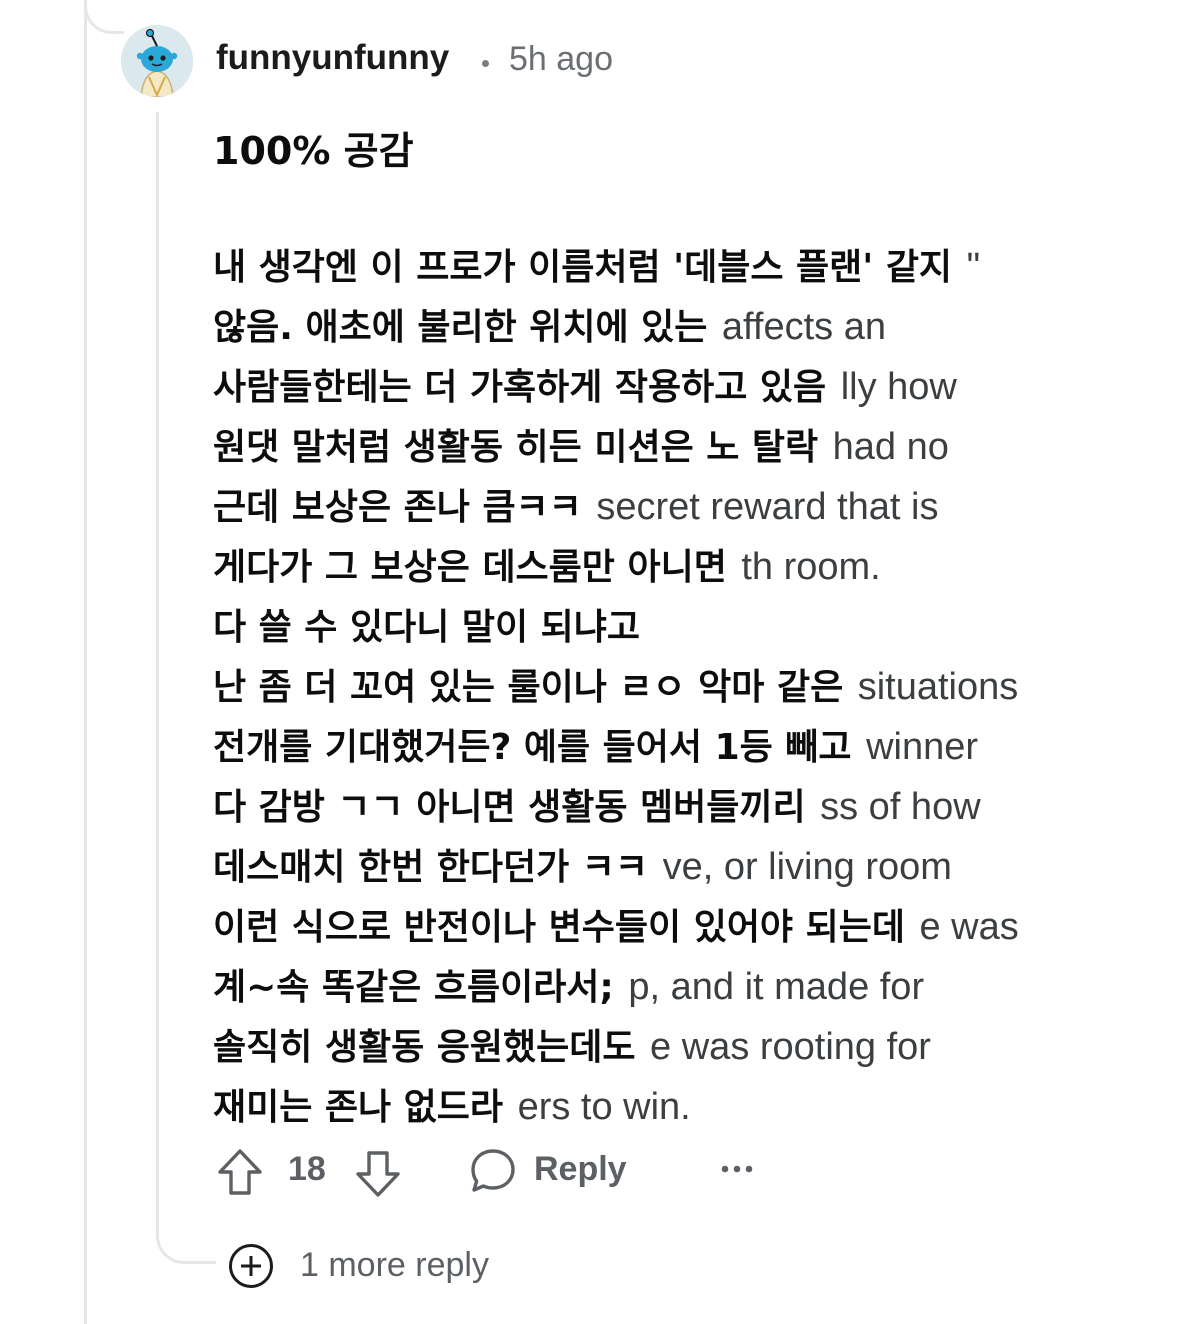  I want to click on underlying-text: ers to win., so click(604, 1107).